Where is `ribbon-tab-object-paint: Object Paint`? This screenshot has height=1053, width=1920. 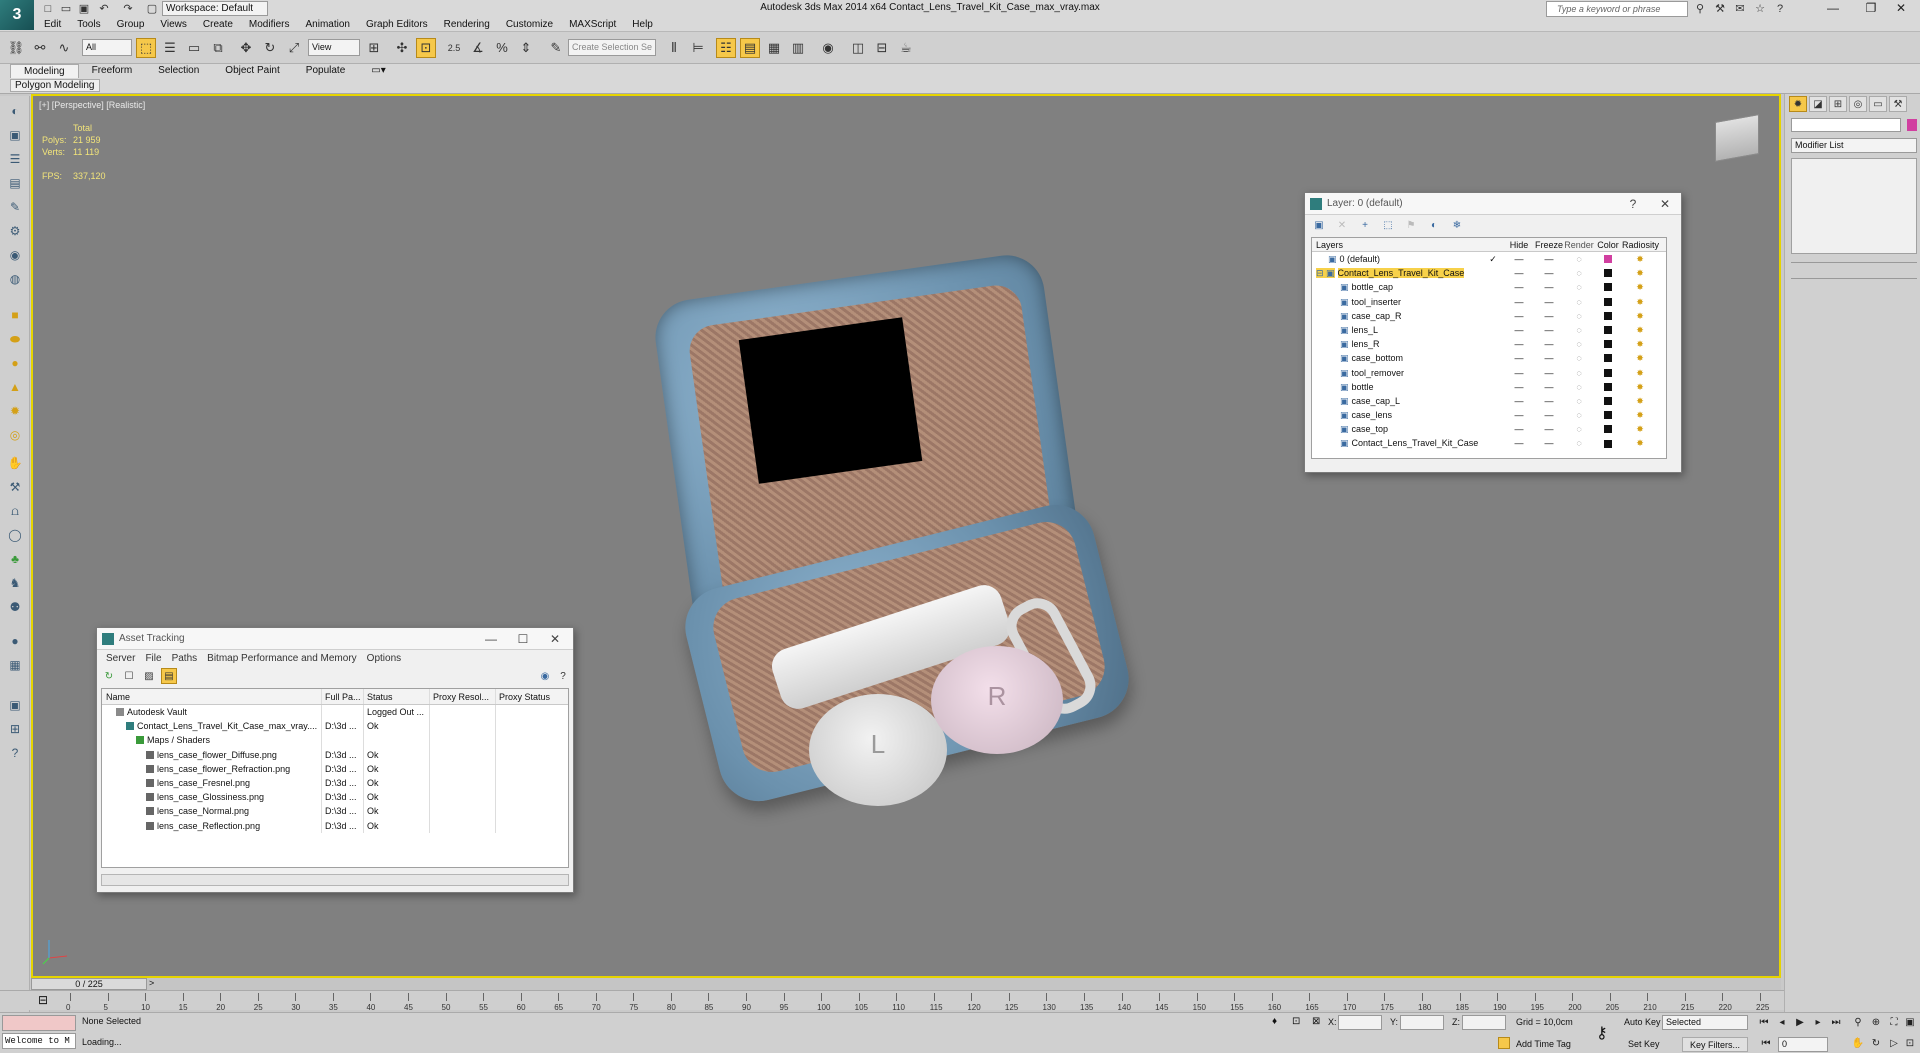
ribbon-tab-object-paint: Object Paint is located at coordinates (252, 71).